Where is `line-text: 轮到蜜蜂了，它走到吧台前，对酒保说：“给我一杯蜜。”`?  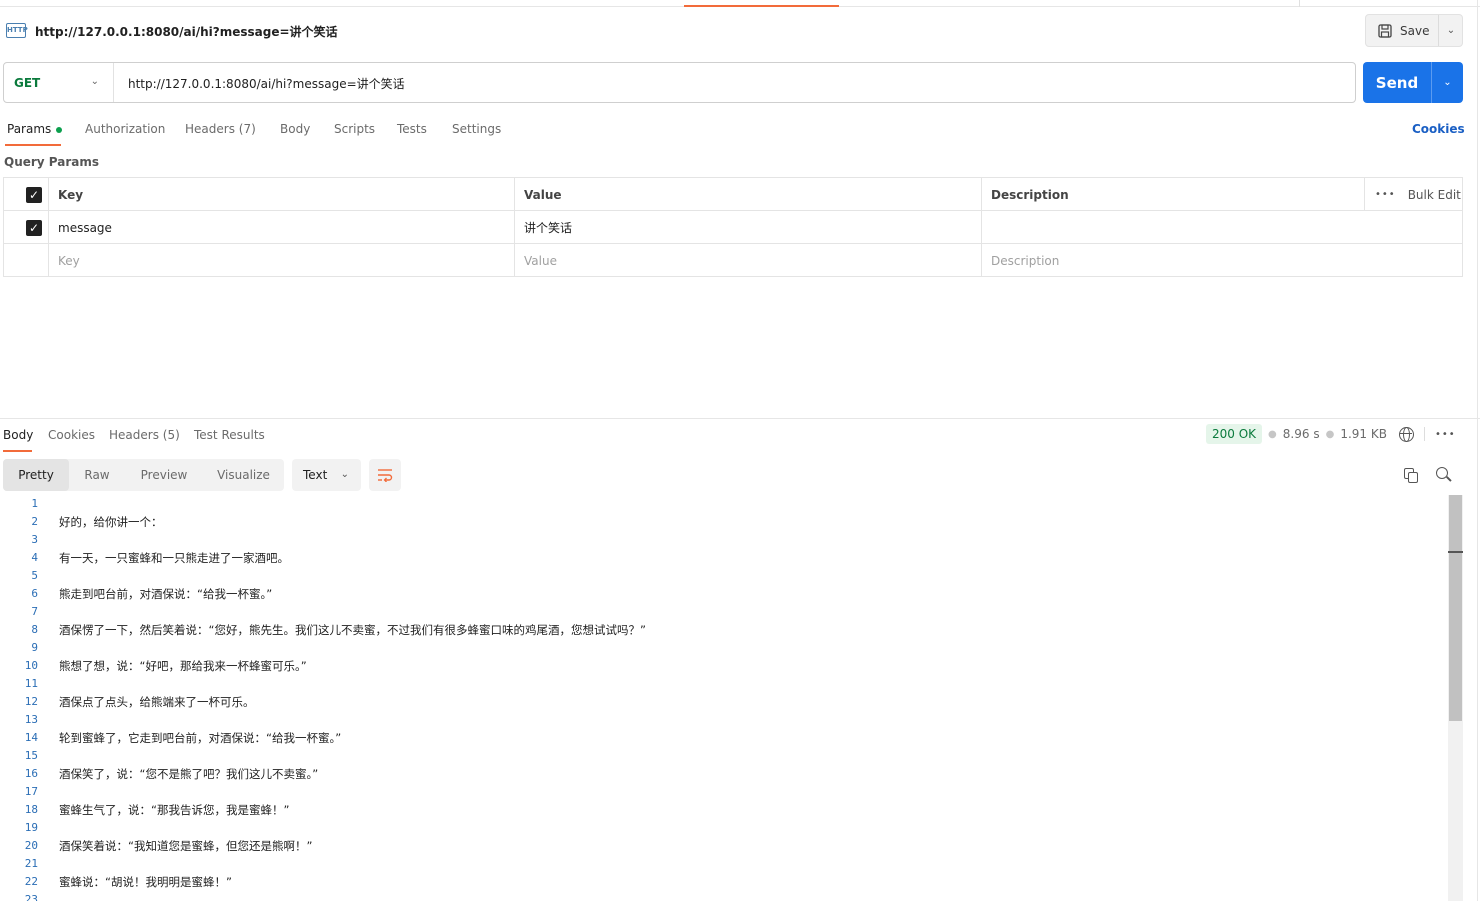
line-text: 轮到蜜蜂了，它走到吧台前，对酒保说：“给我一杯蜜。” is located at coordinates (200, 738).